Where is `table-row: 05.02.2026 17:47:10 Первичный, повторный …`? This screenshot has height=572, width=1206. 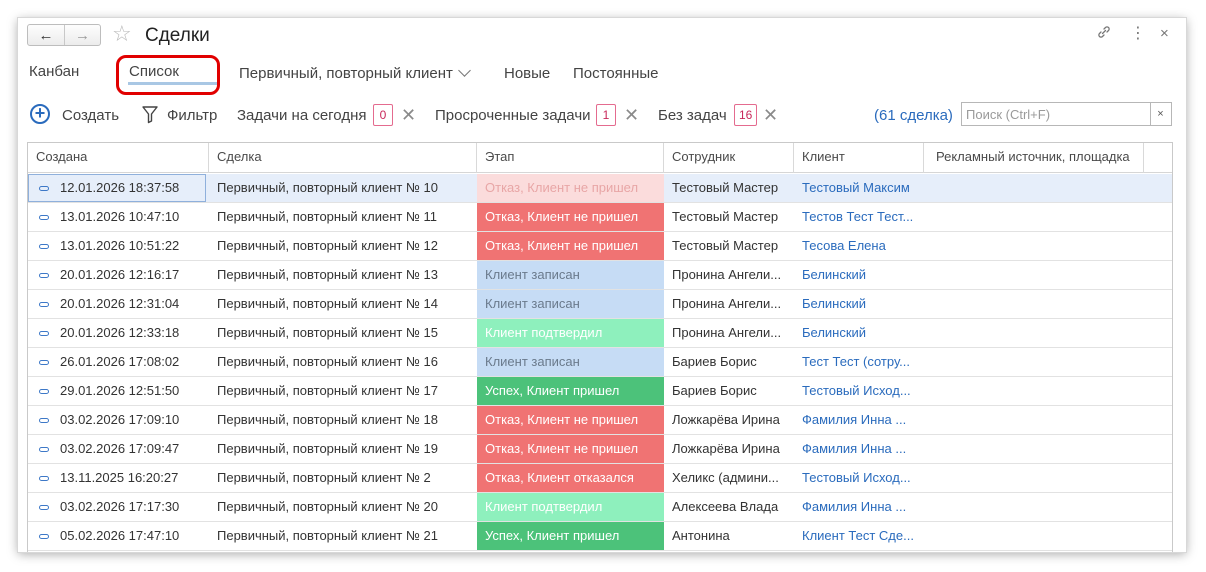
table-row: 05.02.2026 17:47:10 Первичный, повторный … is located at coordinates (600, 536).